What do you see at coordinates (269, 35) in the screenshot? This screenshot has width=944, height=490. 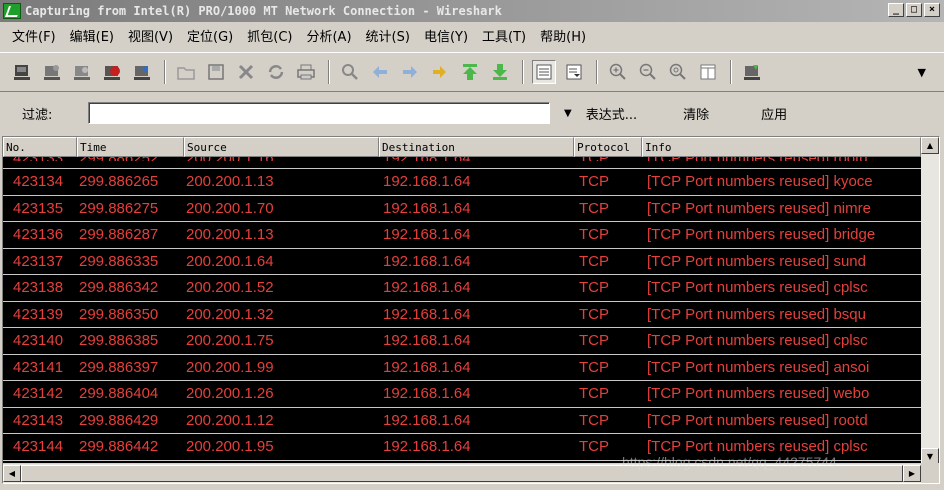 I see `menu-capture: 抓包(C)` at bounding box center [269, 35].